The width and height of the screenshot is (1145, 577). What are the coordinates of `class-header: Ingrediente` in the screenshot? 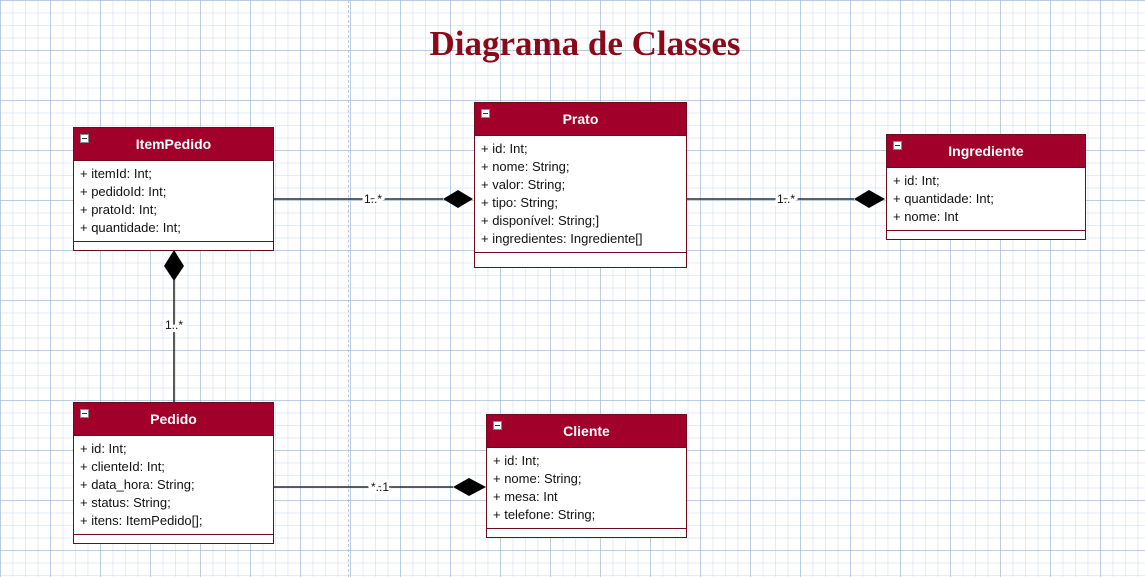 It's located at (986, 151).